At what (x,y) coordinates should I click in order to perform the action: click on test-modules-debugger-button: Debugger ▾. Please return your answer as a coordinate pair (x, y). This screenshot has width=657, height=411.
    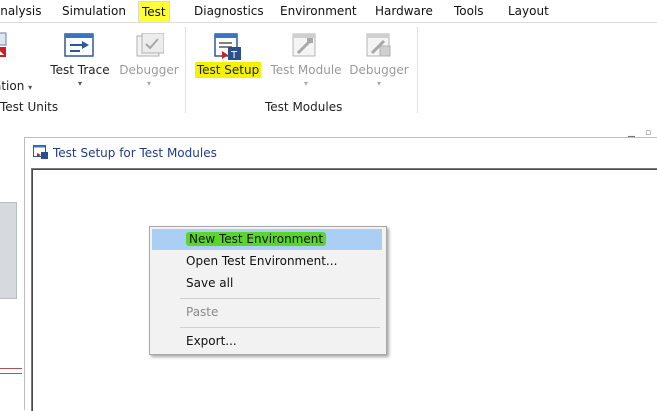
    Looking at the image, I should click on (379, 66).